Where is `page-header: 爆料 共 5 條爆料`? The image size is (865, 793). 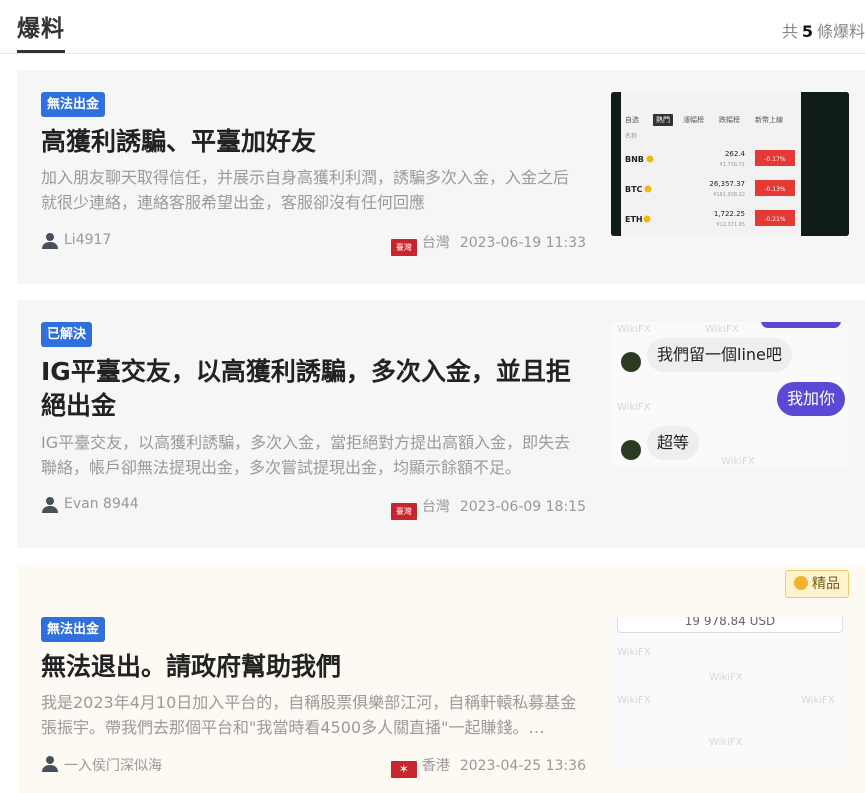
page-header: 爆料 共 5 條爆料 is located at coordinates (432, 27).